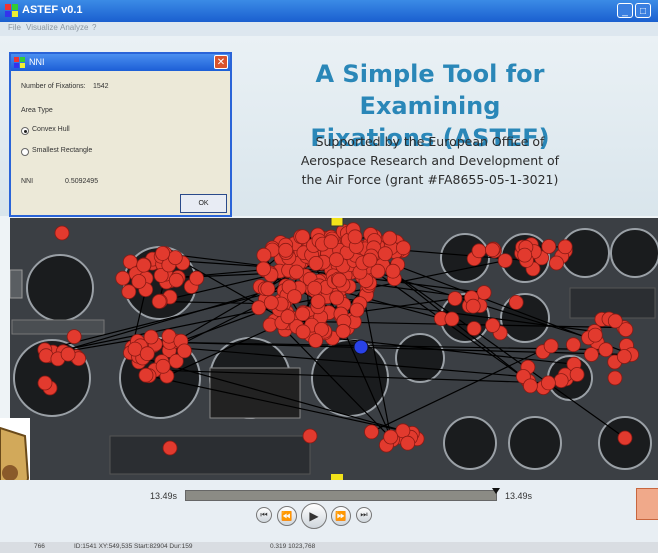  What do you see at coordinates (255, 393) in the screenshot?
I see `attitude-indicator` at bounding box center [255, 393].